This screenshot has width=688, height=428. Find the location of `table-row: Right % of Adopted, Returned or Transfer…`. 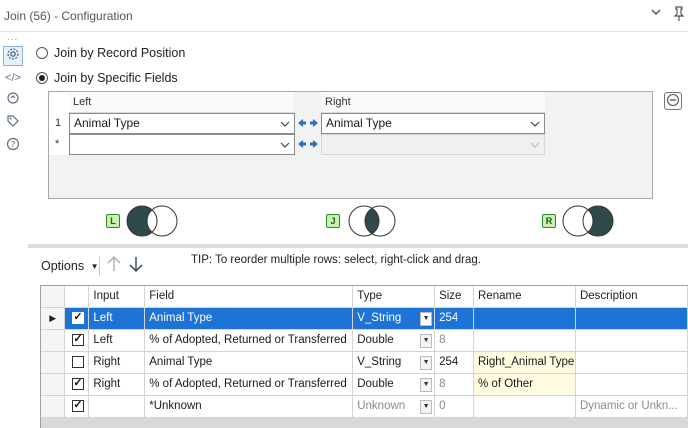

table-row: Right % of Adopted, Returned or Transfer… is located at coordinates (364, 384).